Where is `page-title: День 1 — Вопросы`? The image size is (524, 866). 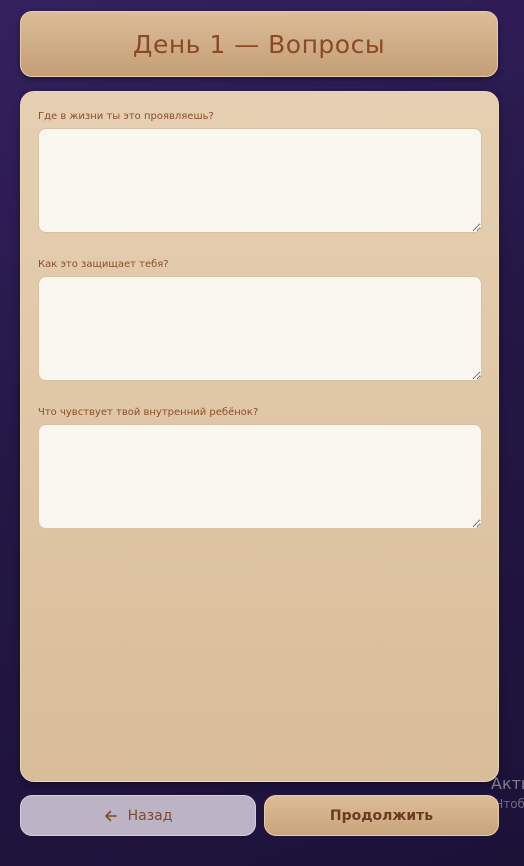
page-title: День 1 — Вопросы is located at coordinates (259, 44).